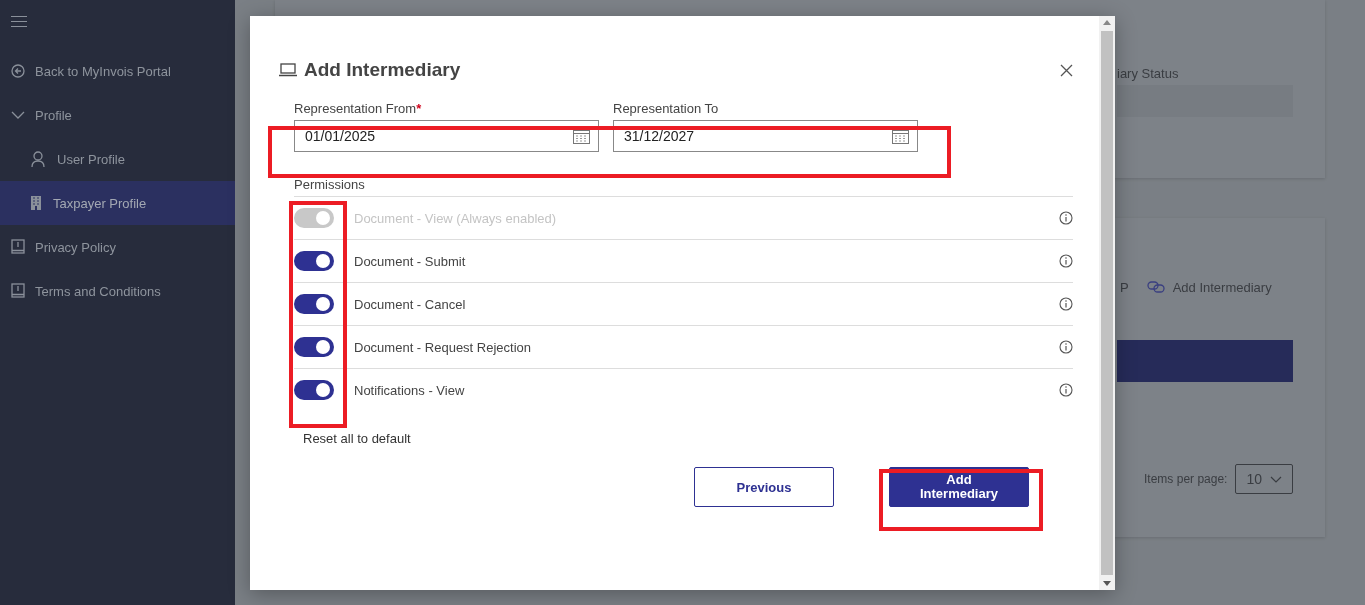 This screenshot has height=605, width=1365. Describe the element at coordinates (1107, 22) in the screenshot. I see `scroll-up-icon` at that location.